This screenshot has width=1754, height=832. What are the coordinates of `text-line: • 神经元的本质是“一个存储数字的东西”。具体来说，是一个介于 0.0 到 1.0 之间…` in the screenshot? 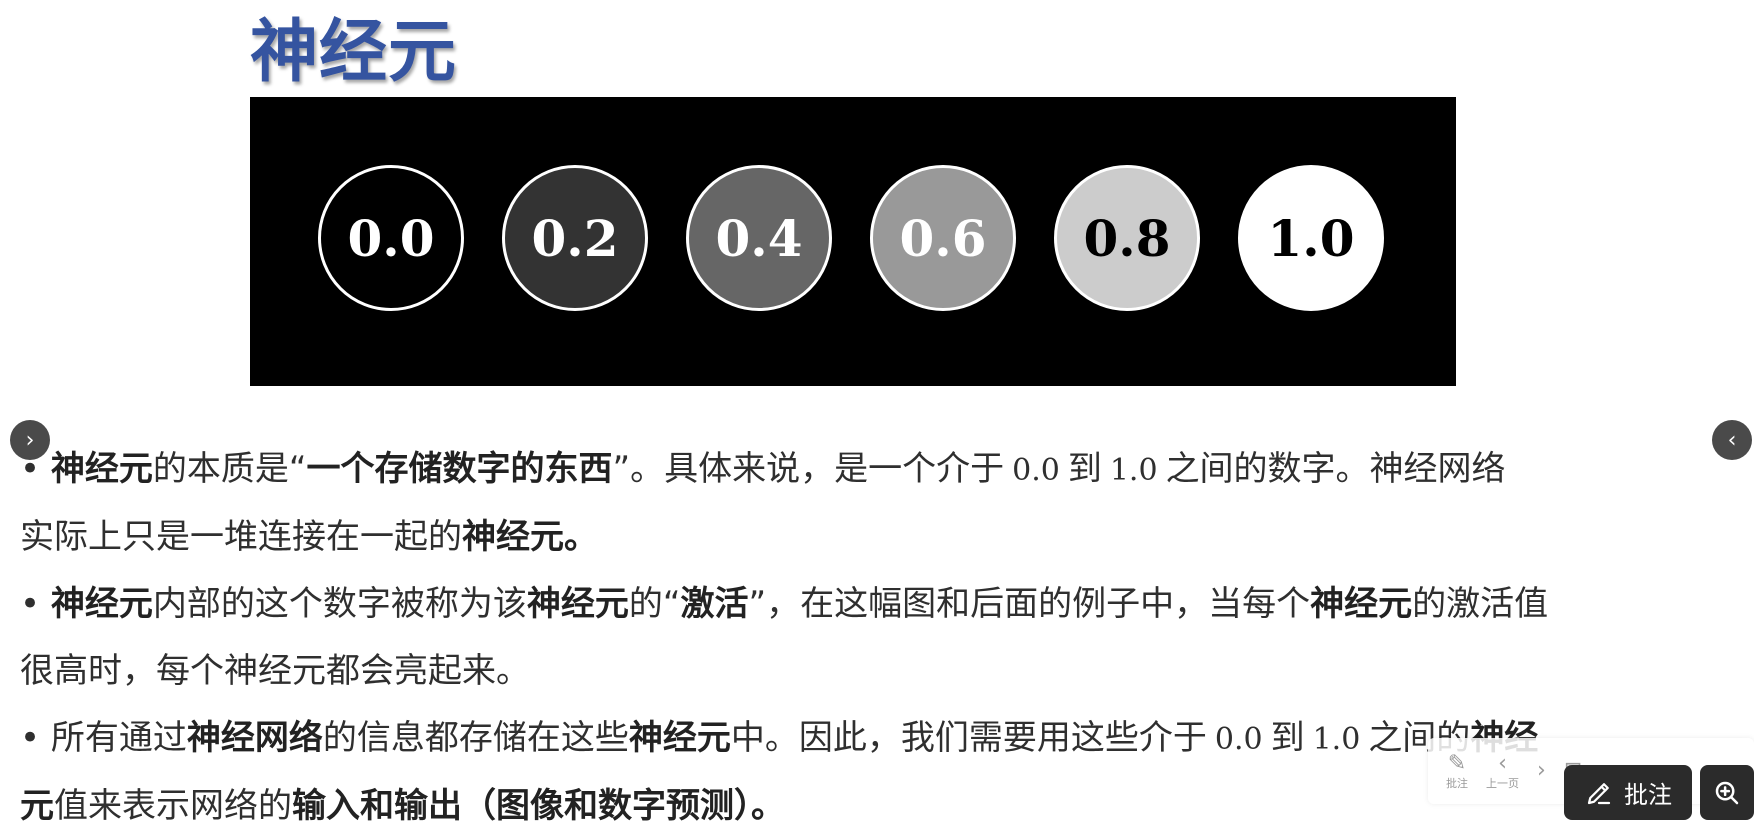 It's located at (887, 470).